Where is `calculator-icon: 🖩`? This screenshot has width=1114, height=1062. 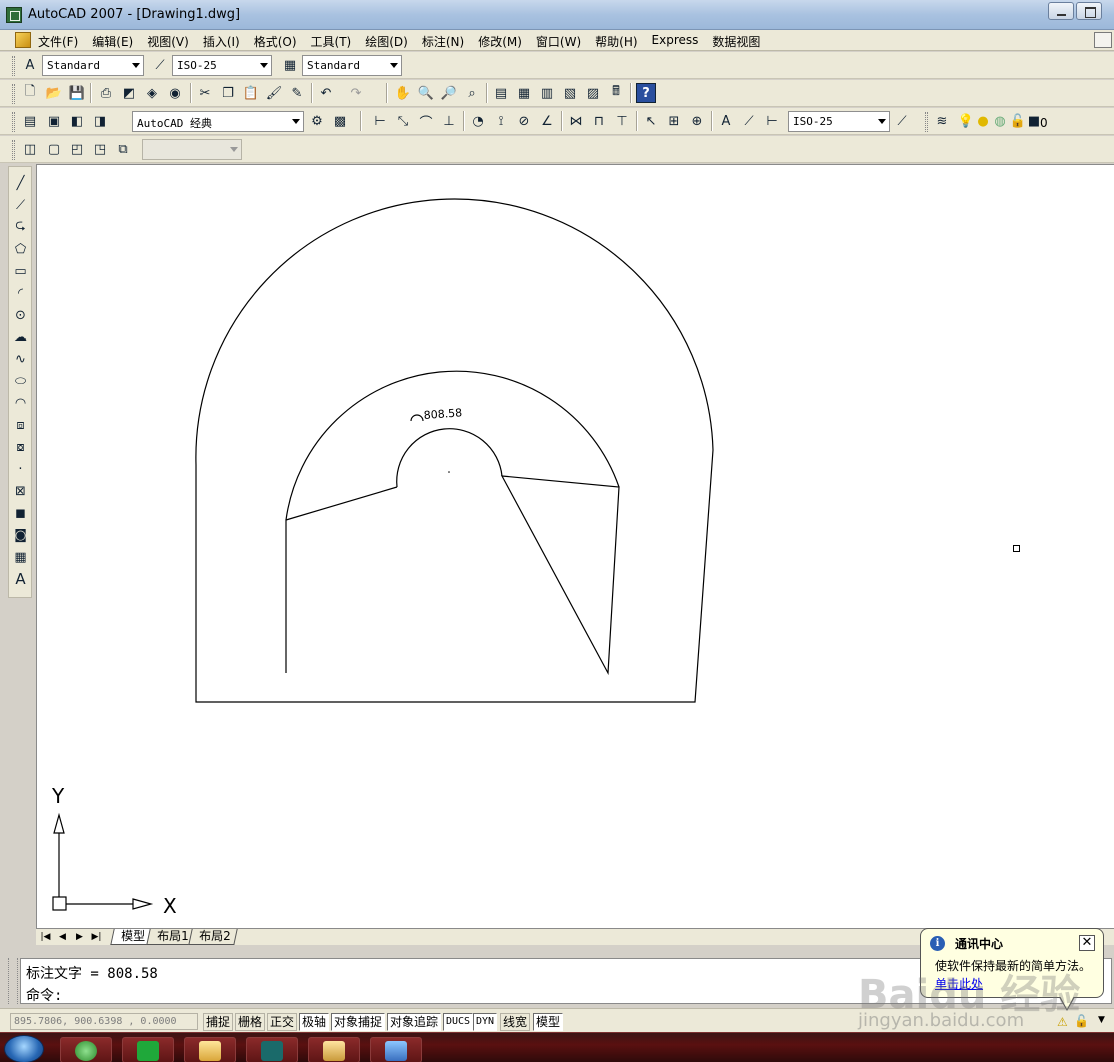
calculator-icon: 🖩 is located at coordinates (616, 93).